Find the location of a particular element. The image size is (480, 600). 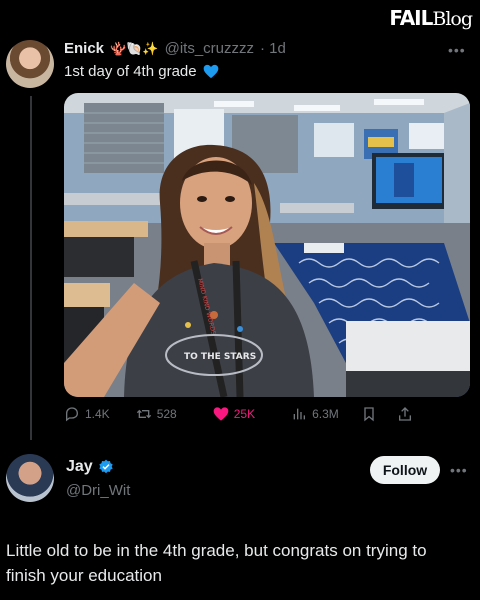

author-avatar is located at coordinates (30, 64).